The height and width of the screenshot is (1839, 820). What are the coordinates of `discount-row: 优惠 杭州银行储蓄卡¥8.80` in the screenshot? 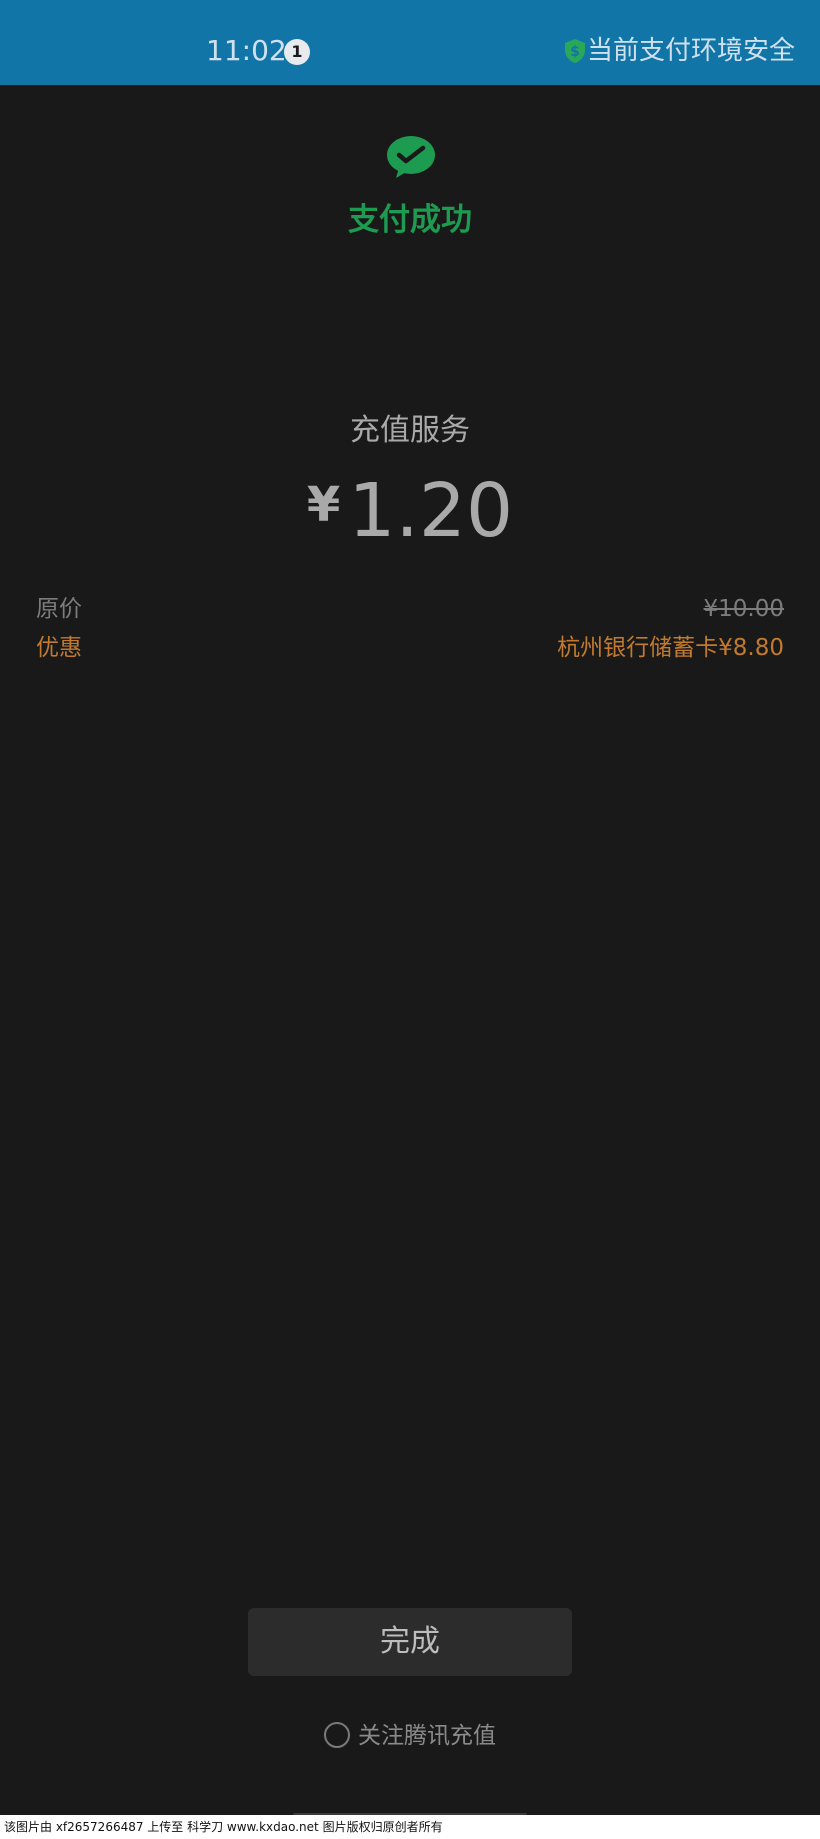 It's located at (410, 648).